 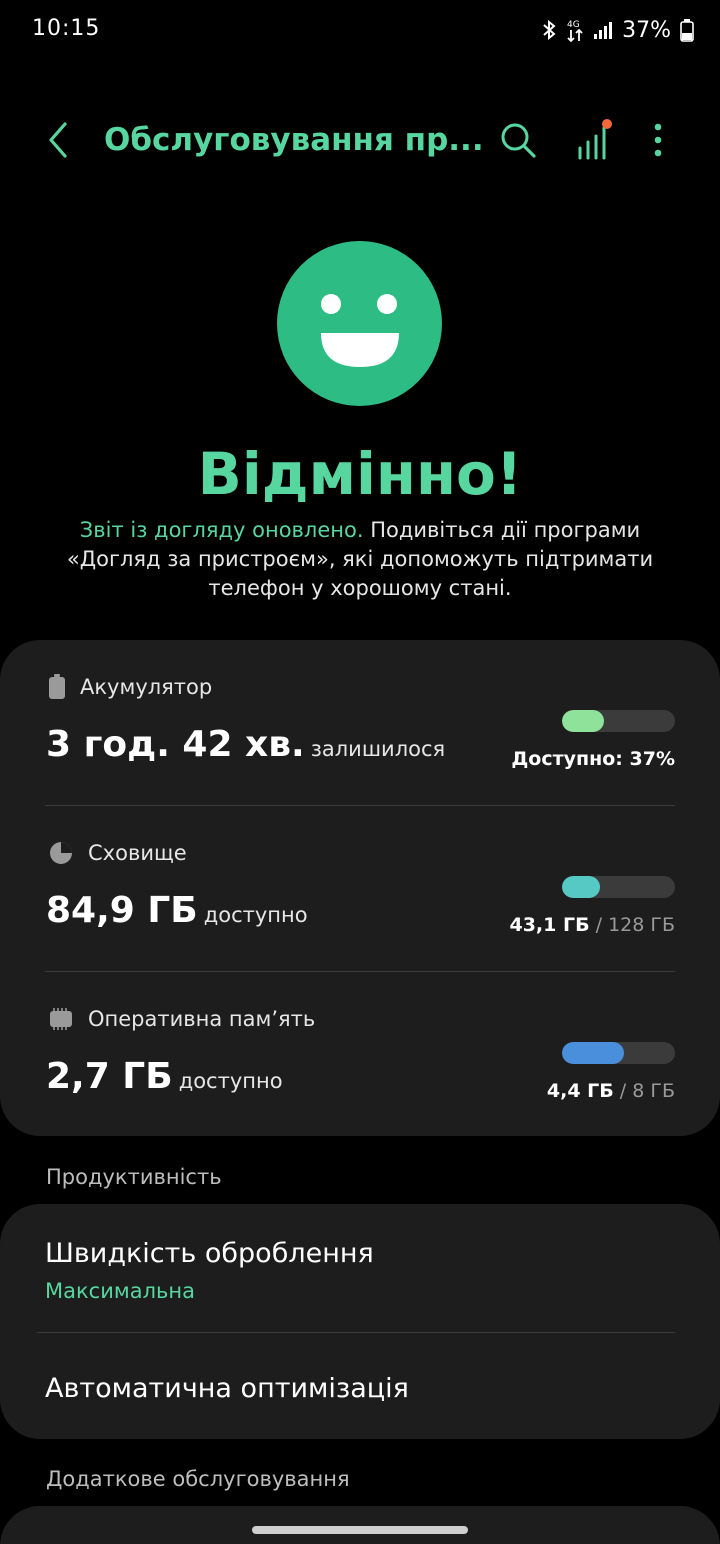 I want to click on ram-total: 8 ГБ, so click(x=653, y=1091).